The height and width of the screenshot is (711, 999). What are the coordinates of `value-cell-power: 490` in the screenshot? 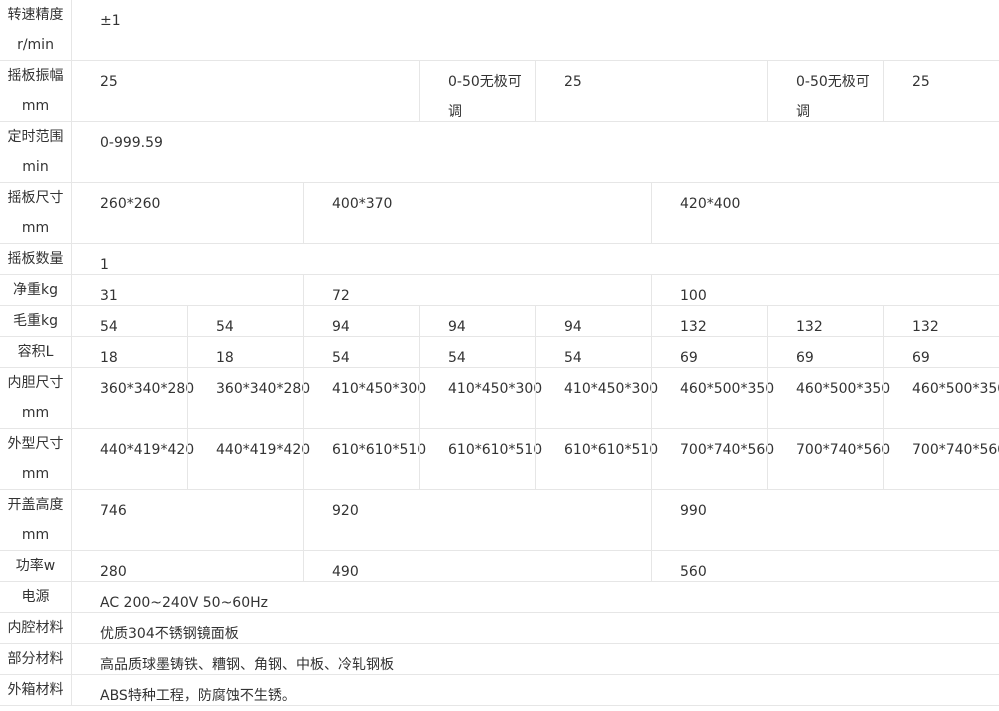 It's located at (477, 566).